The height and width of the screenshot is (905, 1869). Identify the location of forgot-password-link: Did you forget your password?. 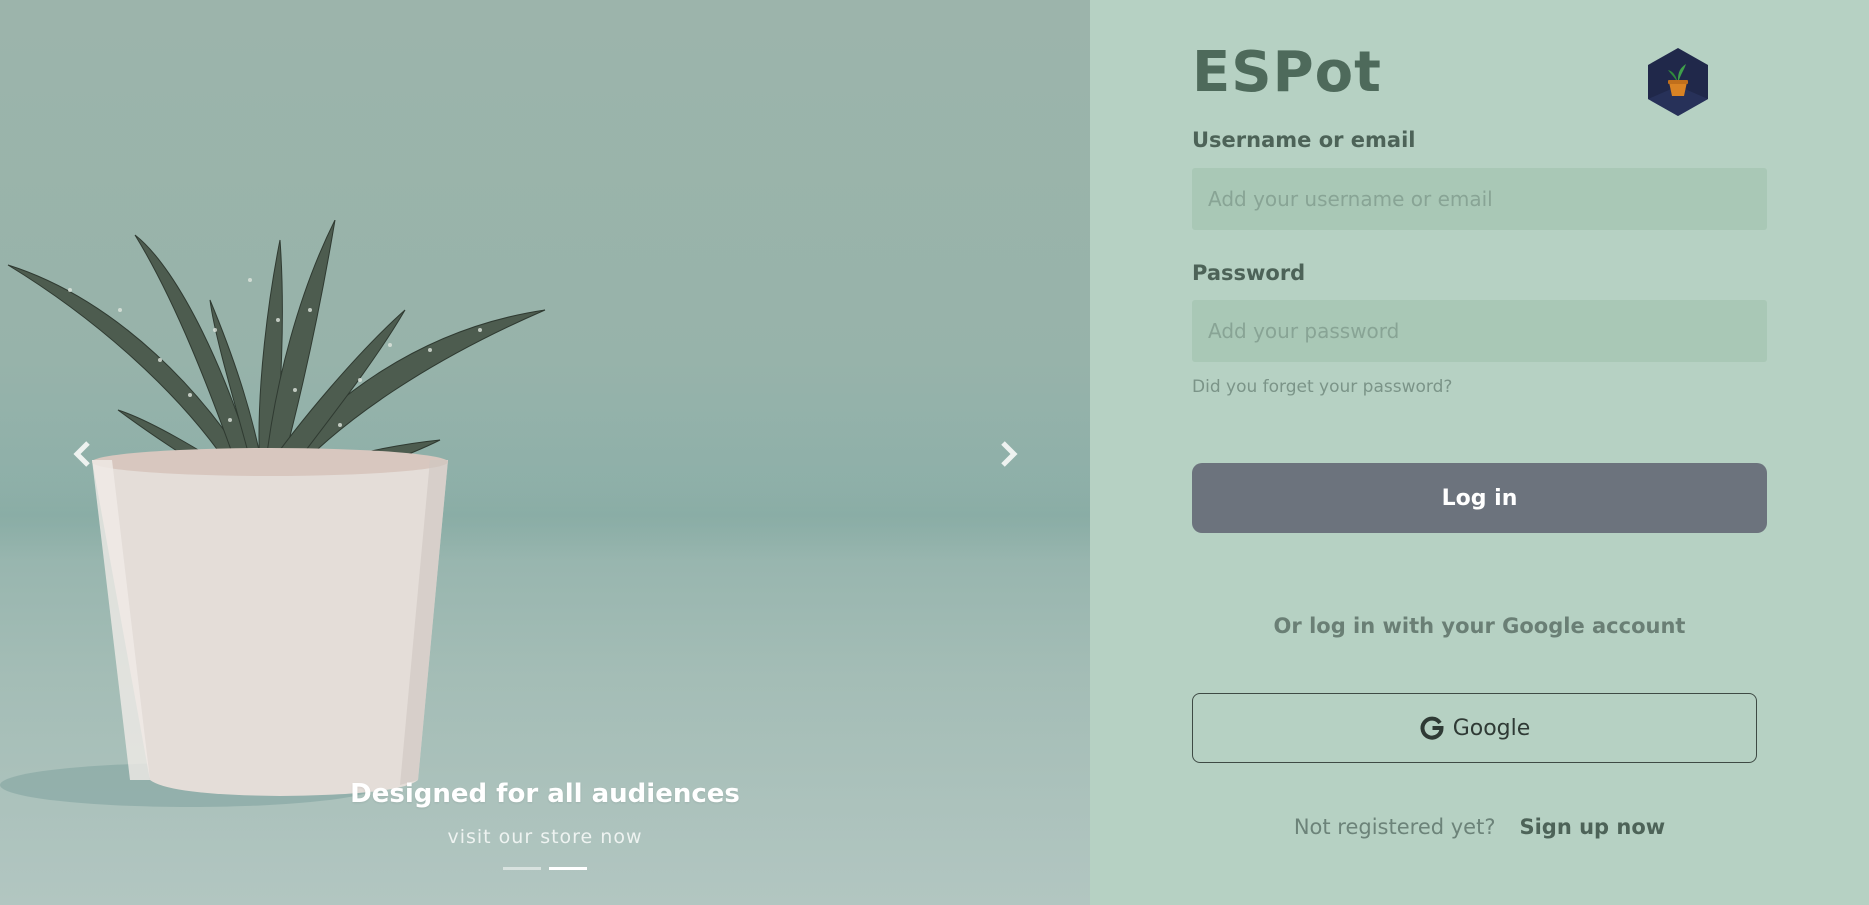
(1322, 387).